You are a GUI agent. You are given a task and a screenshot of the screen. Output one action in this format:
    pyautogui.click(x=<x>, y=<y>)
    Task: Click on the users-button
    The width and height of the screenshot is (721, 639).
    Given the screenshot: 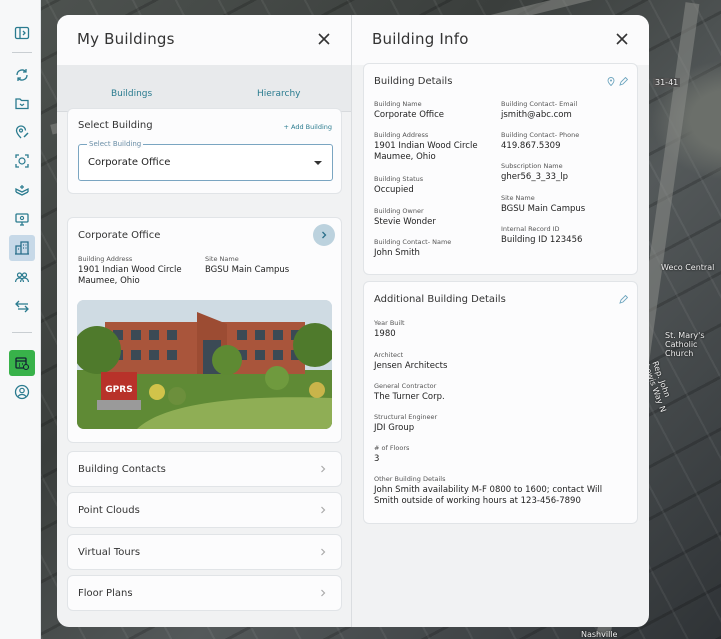 What is the action you would take?
    pyautogui.click(x=22, y=277)
    